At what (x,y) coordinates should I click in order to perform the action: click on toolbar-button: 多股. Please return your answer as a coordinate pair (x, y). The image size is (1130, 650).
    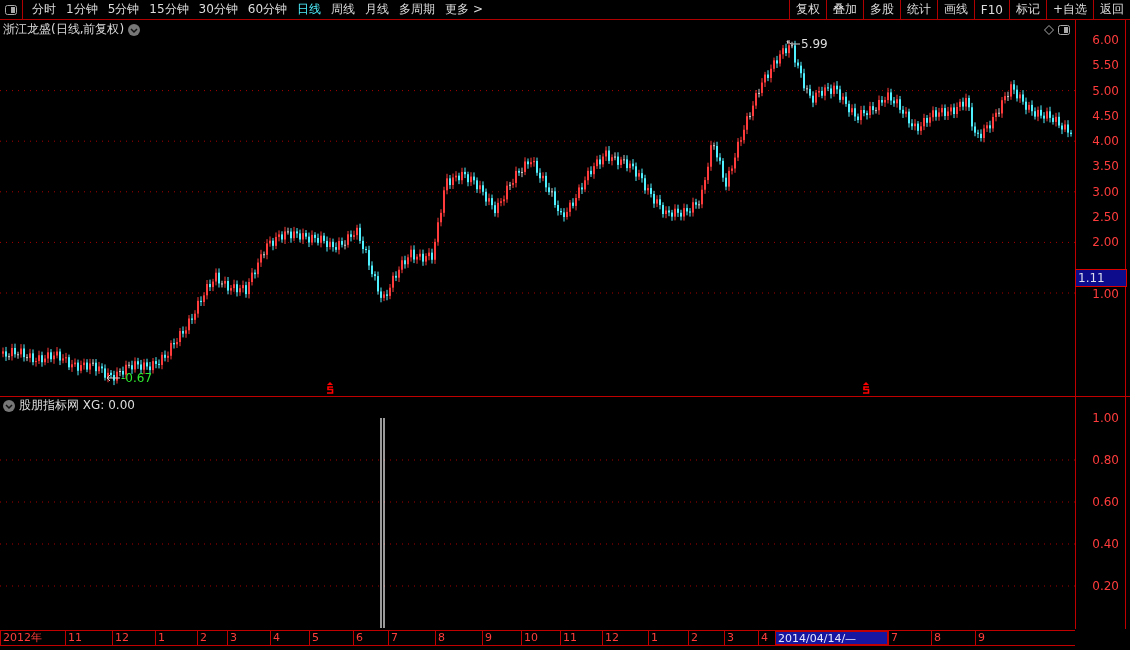
    Looking at the image, I should click on (881, 9).